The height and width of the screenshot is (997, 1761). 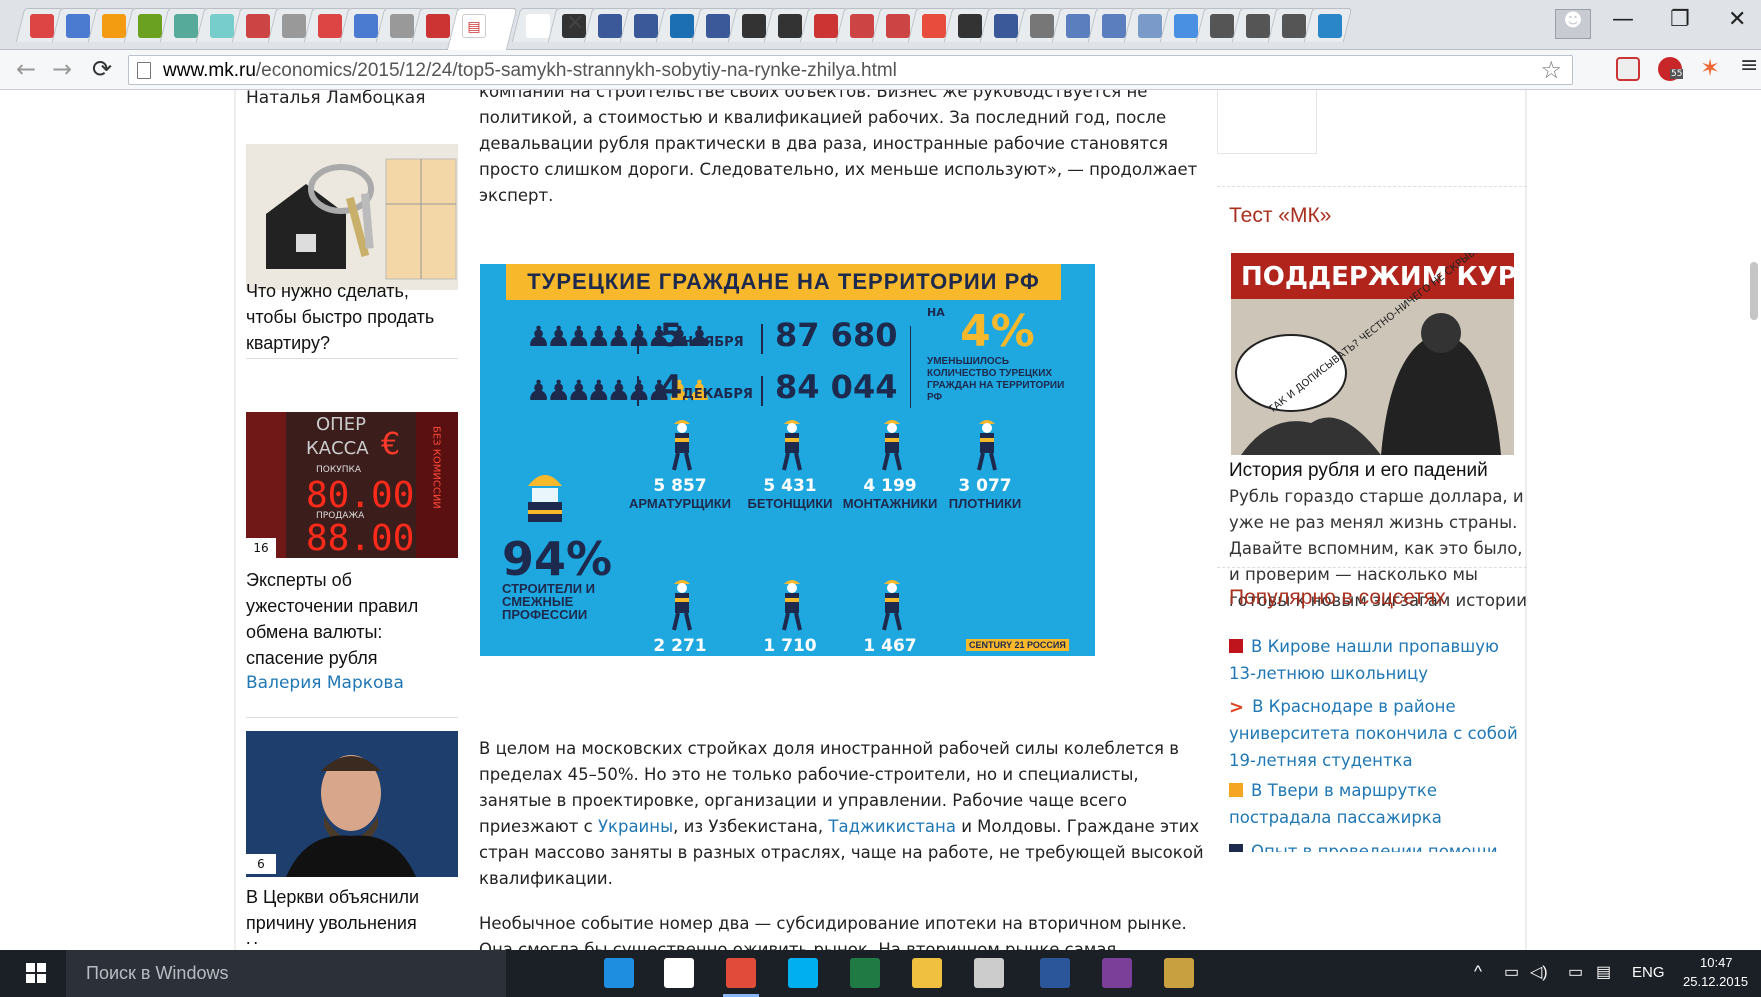 I want to click on mail-icon, so click(x=366, y=26).